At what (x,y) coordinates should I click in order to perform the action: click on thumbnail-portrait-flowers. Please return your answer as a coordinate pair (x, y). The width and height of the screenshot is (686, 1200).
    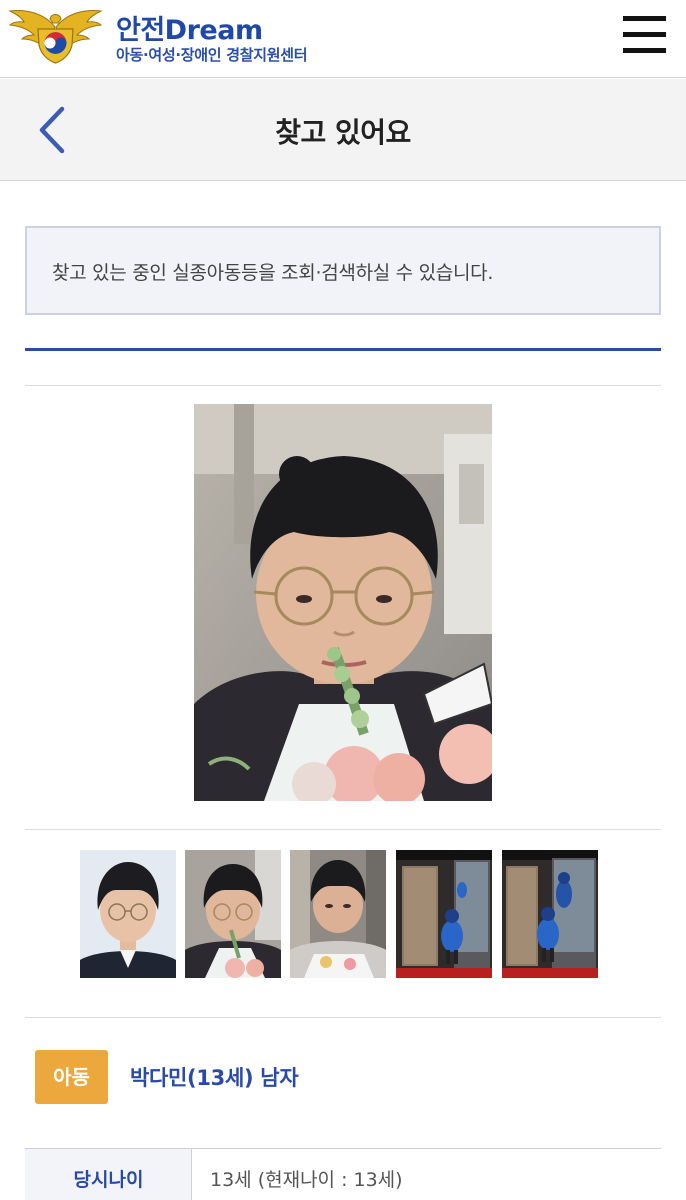
    Looking at the image, I should click on (233, 914).